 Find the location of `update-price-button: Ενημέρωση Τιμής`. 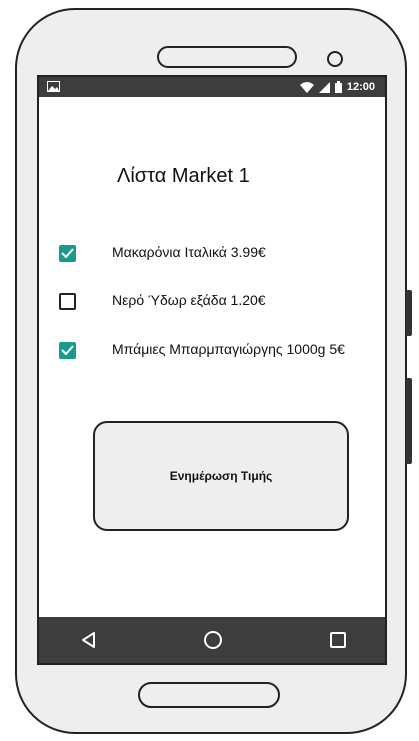

update-price-button: Ενημέρωση Τιμής is located at coordinates (221, 476).